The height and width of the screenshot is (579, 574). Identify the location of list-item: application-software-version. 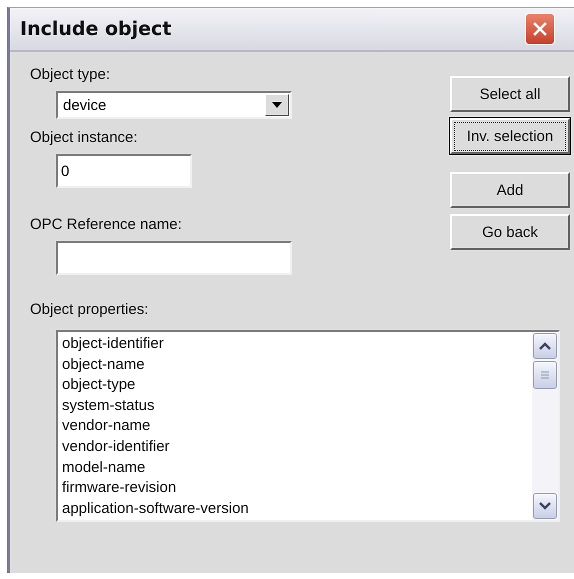
(295, 509).